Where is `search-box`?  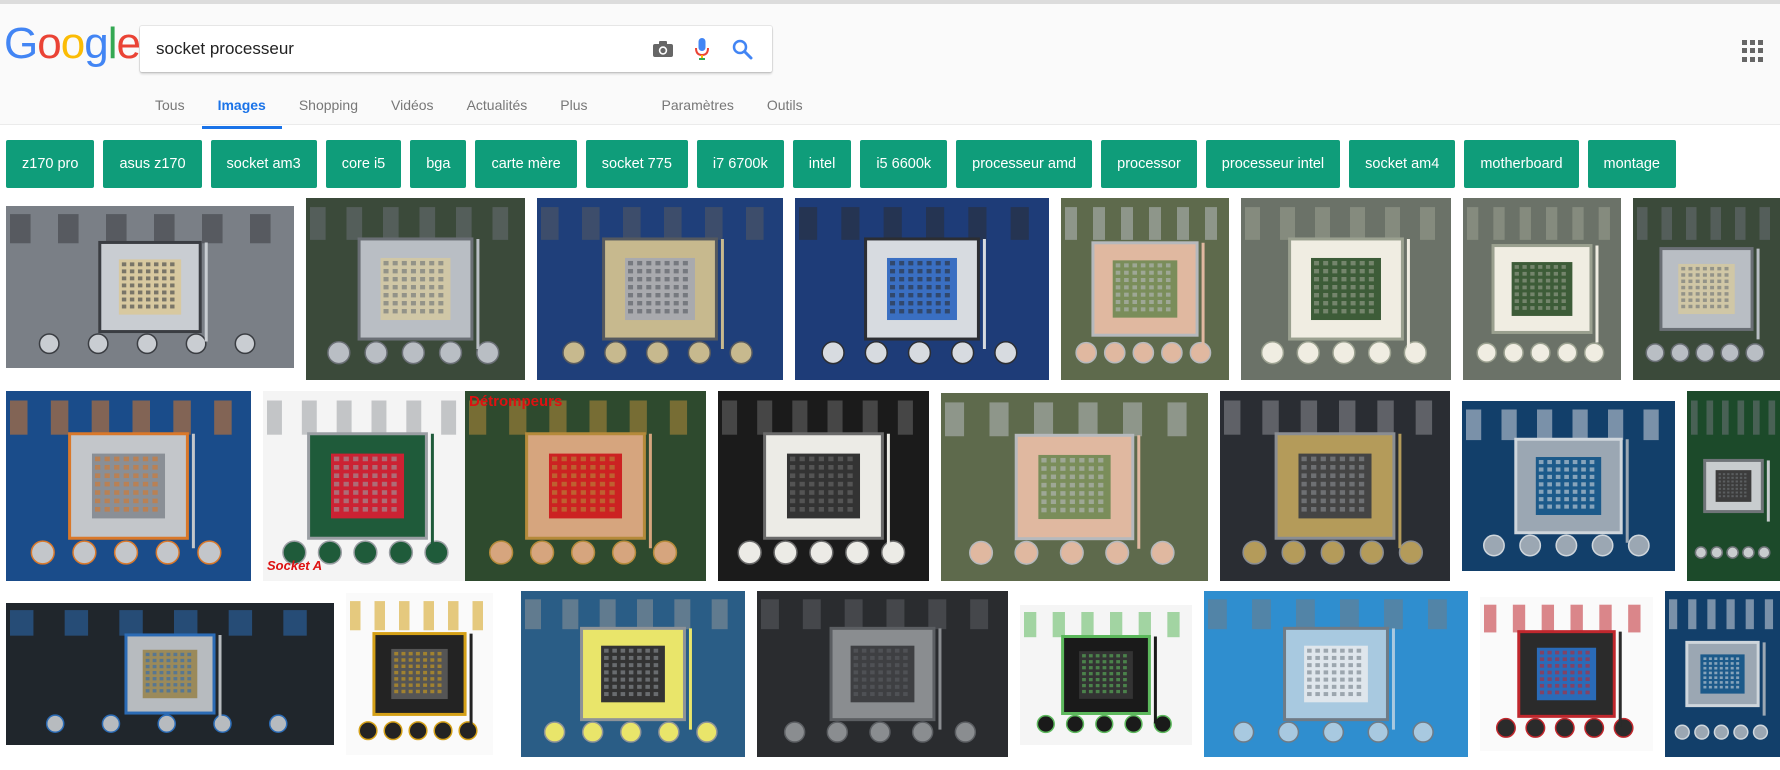
search-box is located at coordinates (456, 49).